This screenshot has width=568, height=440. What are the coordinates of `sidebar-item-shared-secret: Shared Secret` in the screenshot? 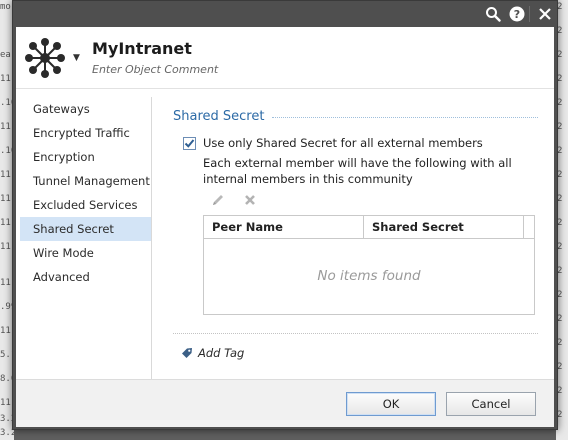 It's located at (85, 229).